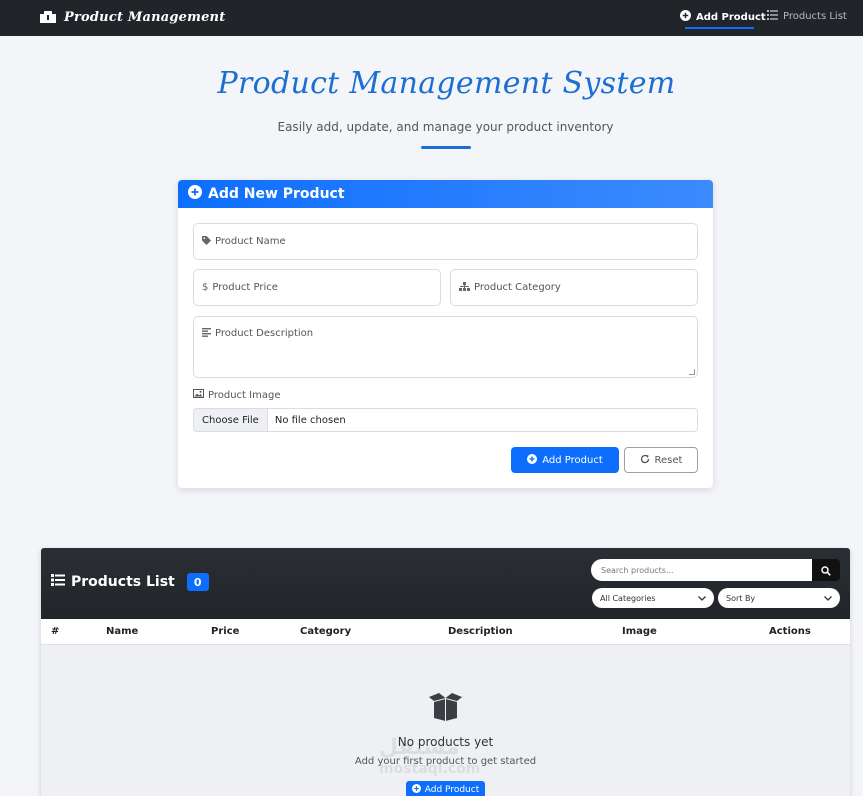  I want to click on category-filter-select: All Categories, so click(653, 598).